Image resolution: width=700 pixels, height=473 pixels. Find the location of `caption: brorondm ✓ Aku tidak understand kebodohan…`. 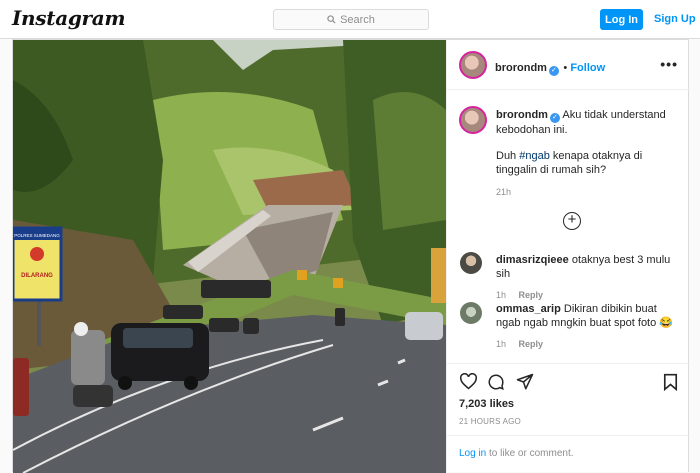

caption: brorondm ✓ Aku tidak understand kebodohan… is located at coordinates (588, 152).